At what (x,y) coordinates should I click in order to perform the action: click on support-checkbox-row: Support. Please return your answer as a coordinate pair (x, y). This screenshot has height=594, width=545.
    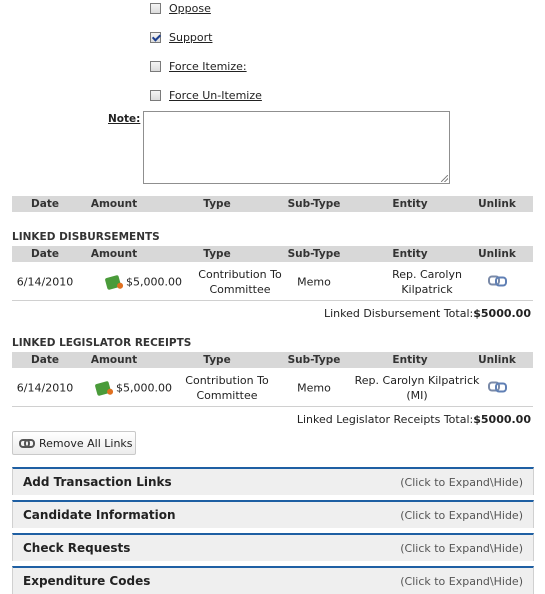
    Looking at the image, I should click on (181, 37).